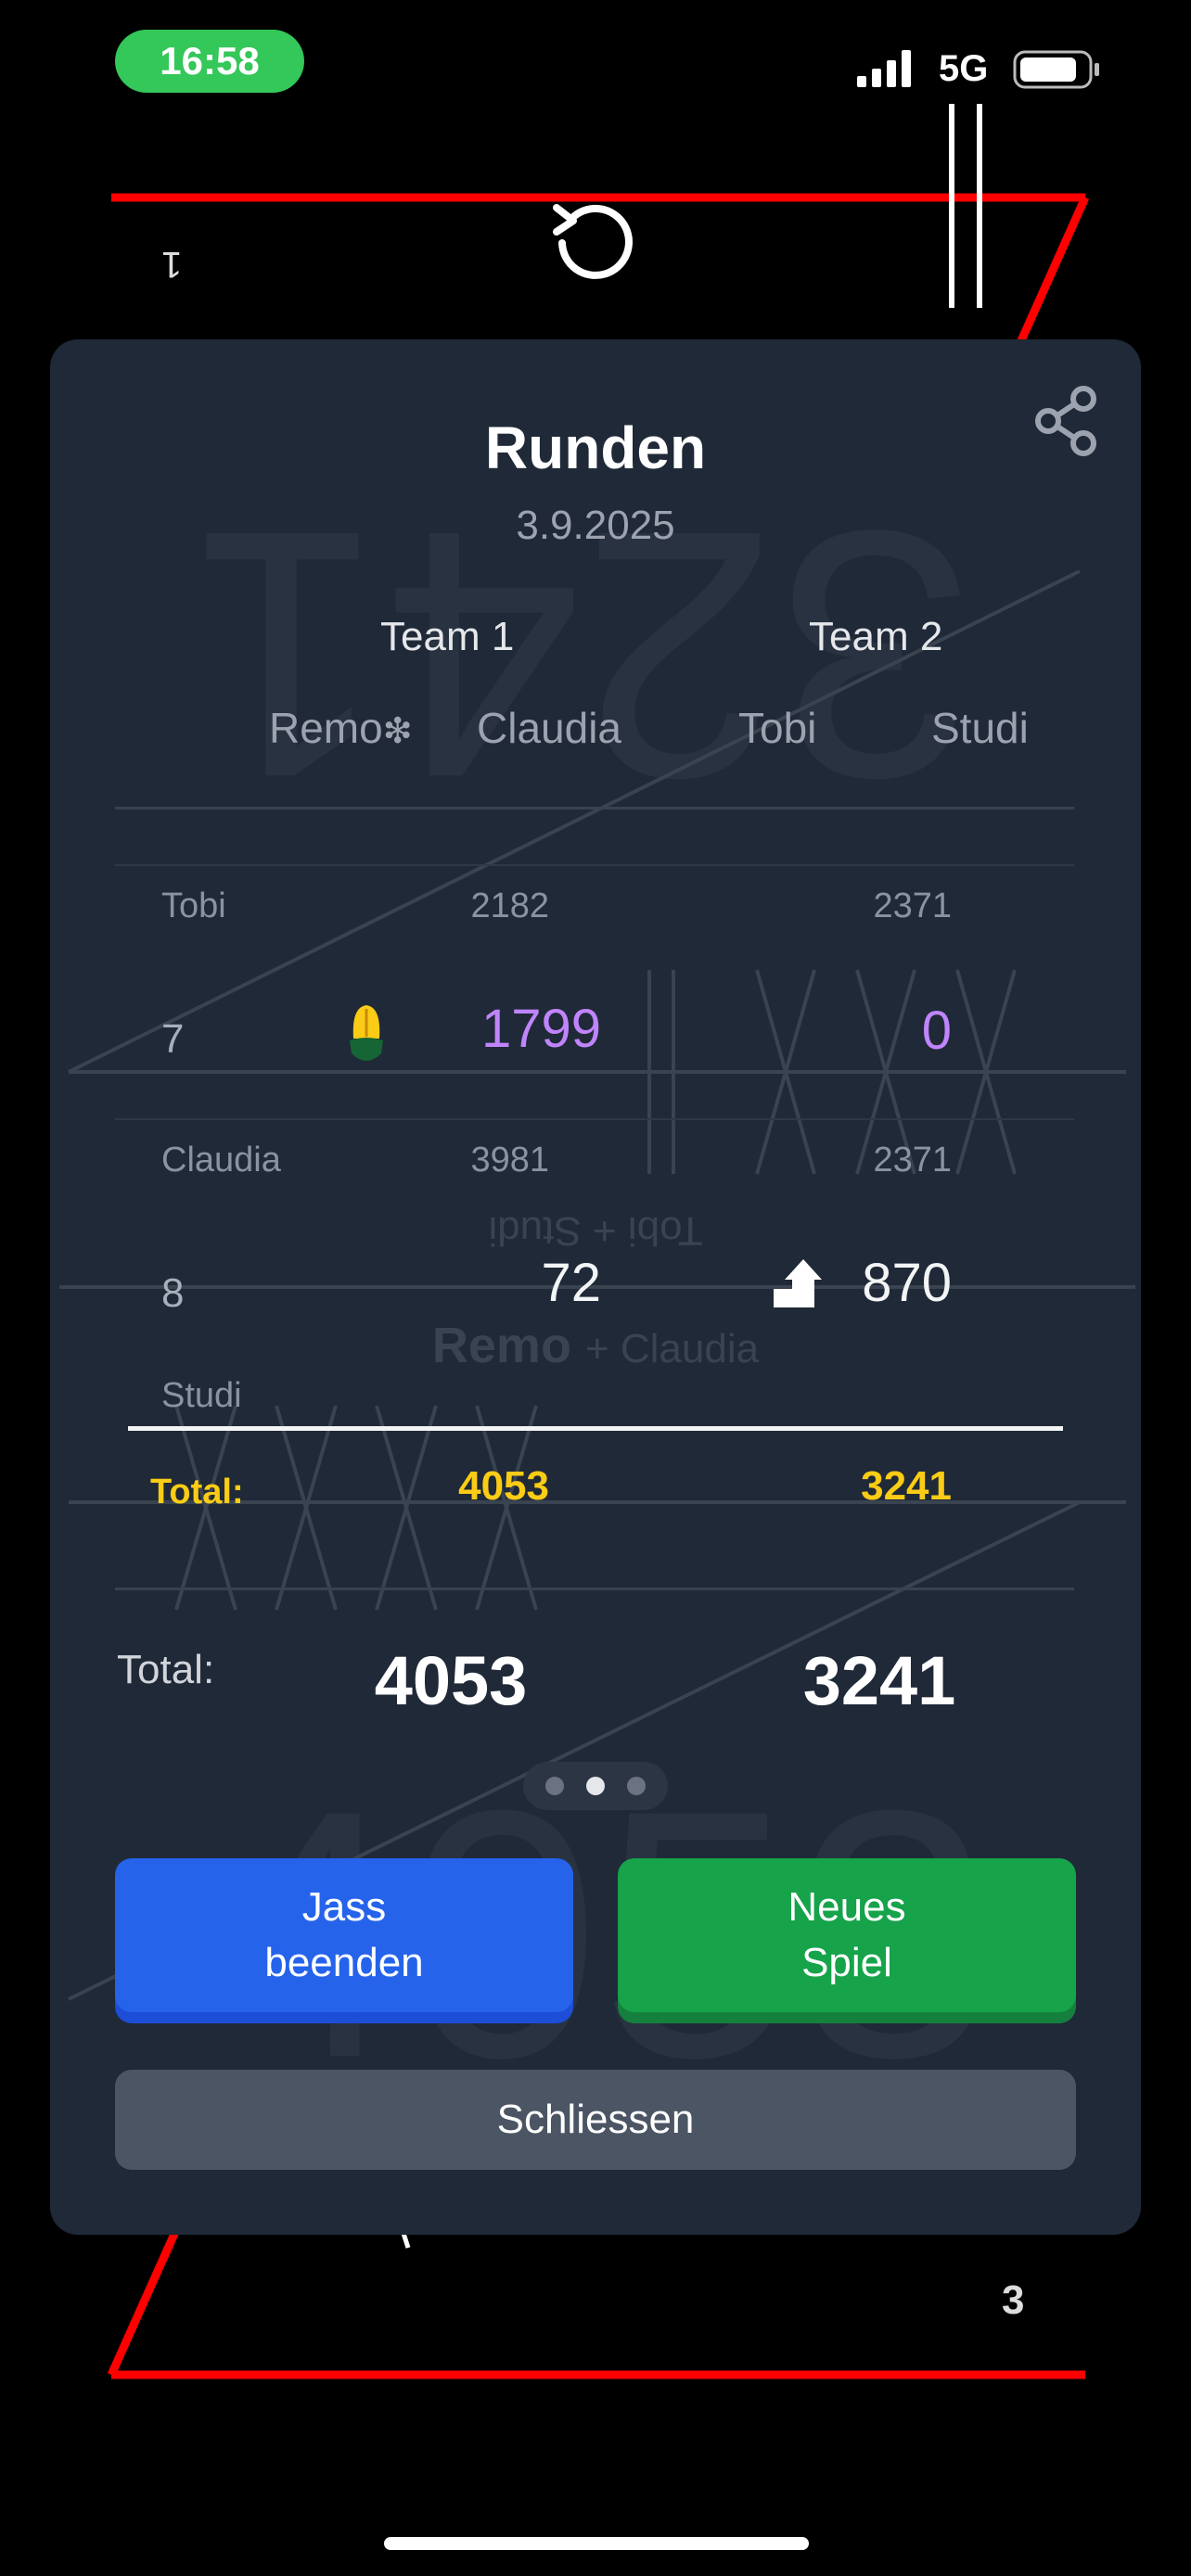  What do you see at coordinates (501, 1345) in the screenshot?
I see `ghost-team1-bold: Remo` at bounding box center [501, 1345].